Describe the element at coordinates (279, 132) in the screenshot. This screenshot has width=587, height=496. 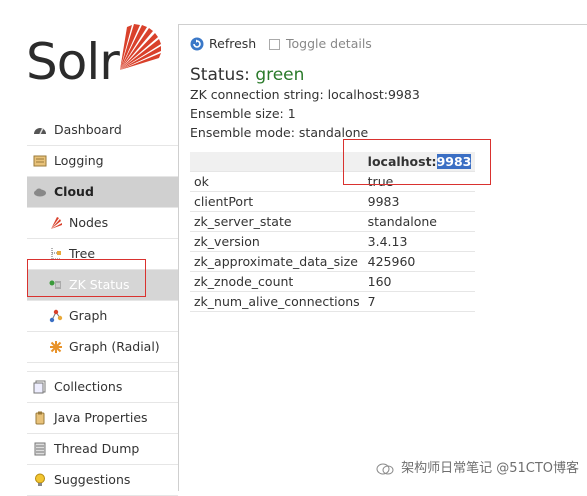
I see `ensemble-mode: Ensemble mode: standalone` at that location.